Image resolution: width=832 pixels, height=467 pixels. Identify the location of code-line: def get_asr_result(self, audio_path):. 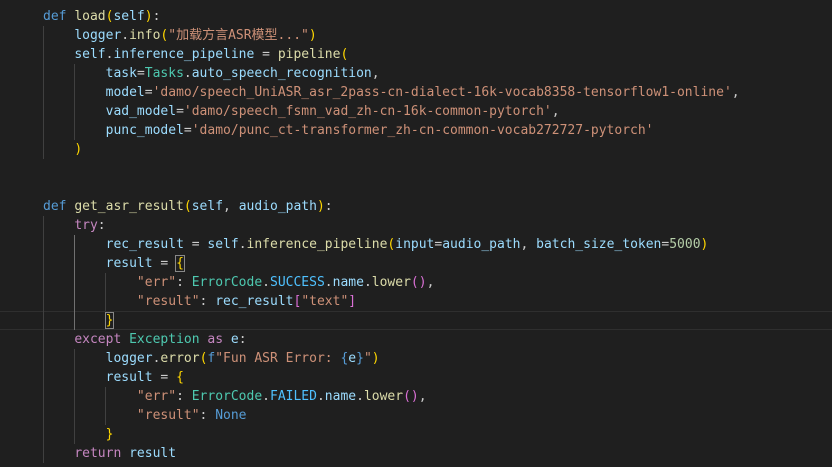
(416, 206).